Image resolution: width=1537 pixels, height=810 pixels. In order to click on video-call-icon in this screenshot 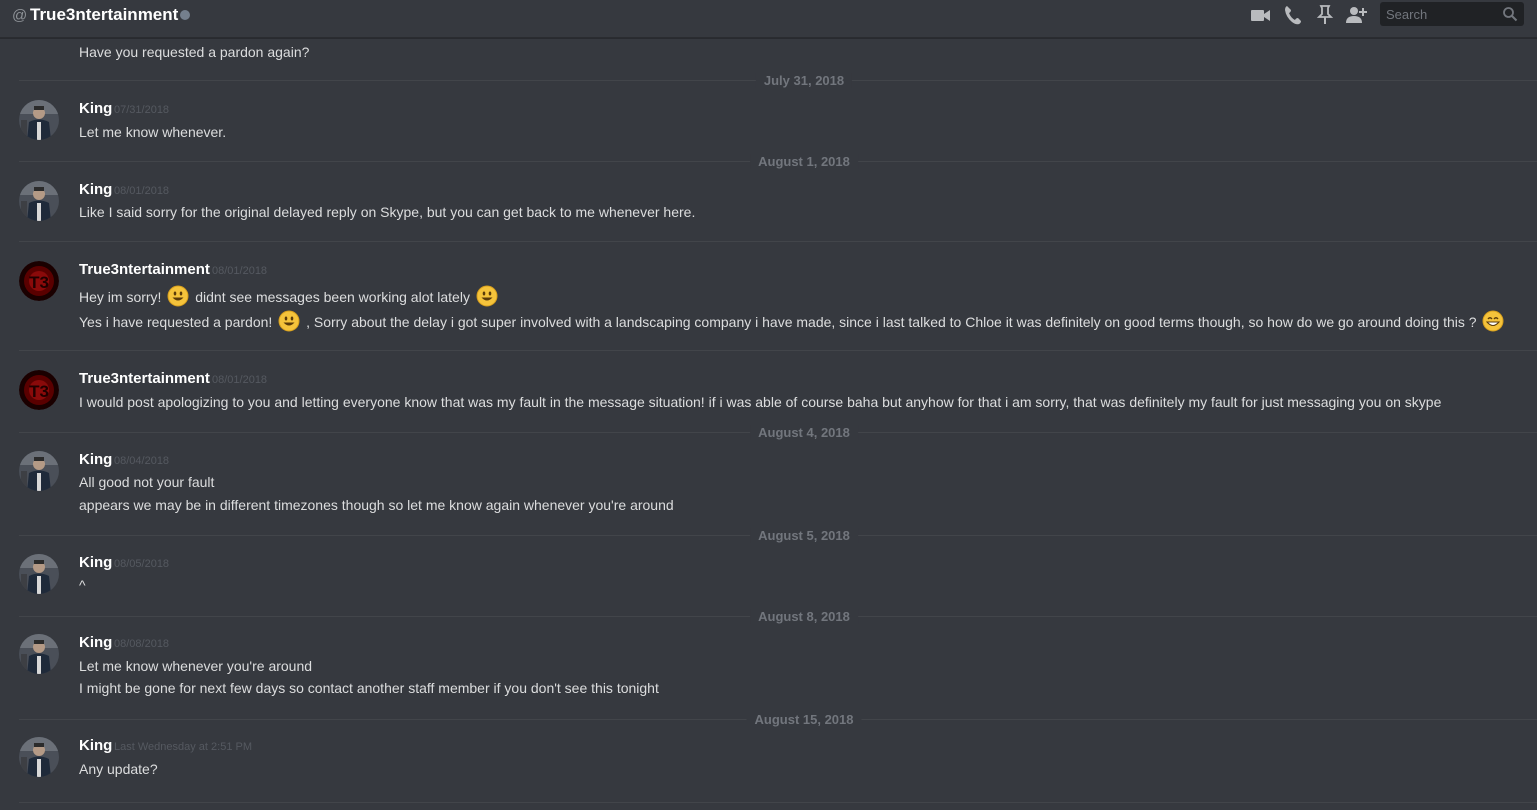, I will do `click(1261, 15)`.